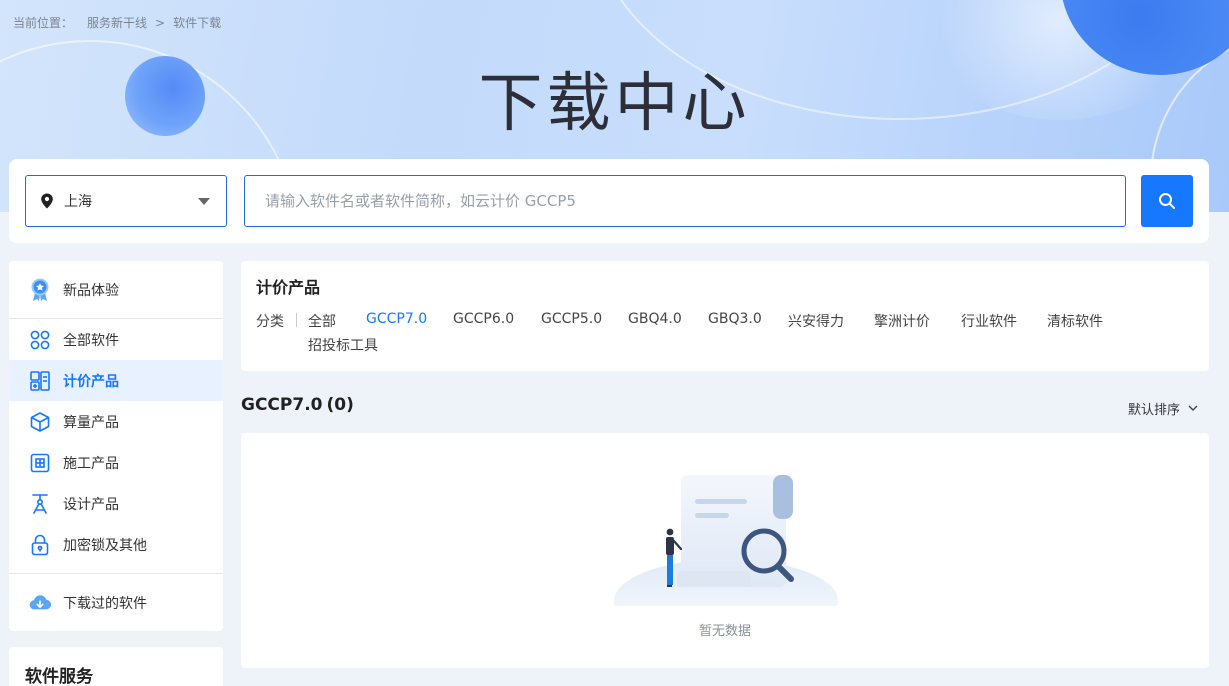  I want to click on city-select: 上海, so click(126, 201).